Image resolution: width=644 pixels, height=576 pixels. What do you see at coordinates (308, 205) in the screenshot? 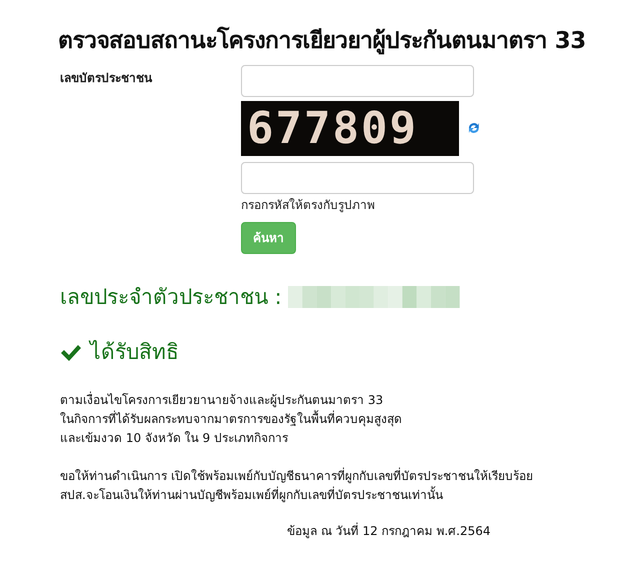
I see `hint-text: กรอกรหัสให้ตรงกับรูปภาพ` at bounding box center [308, 205].